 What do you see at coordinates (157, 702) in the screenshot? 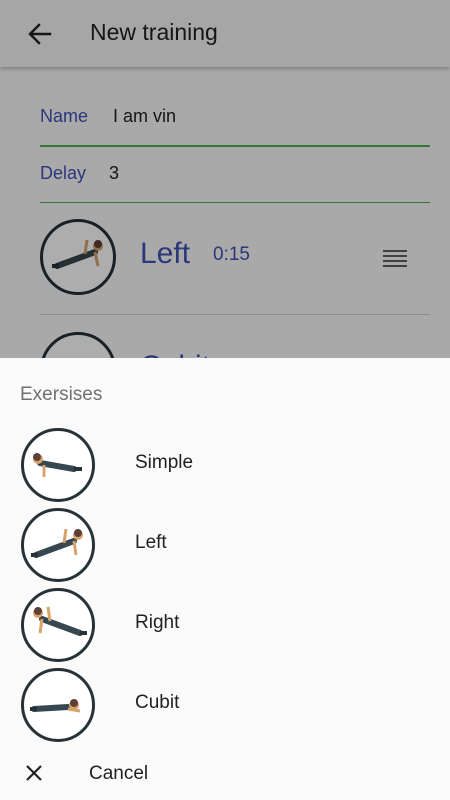
I see `sheet-item-label: Cubit` at bounding box center [157, 702].